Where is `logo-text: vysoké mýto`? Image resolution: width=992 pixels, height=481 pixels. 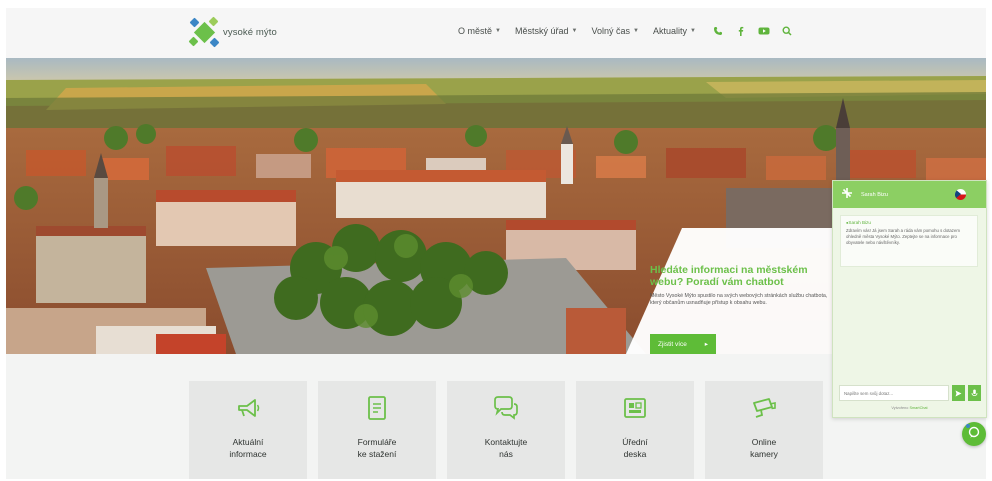
logo-text: vysoké mýto is located at coordinates (250, 32).